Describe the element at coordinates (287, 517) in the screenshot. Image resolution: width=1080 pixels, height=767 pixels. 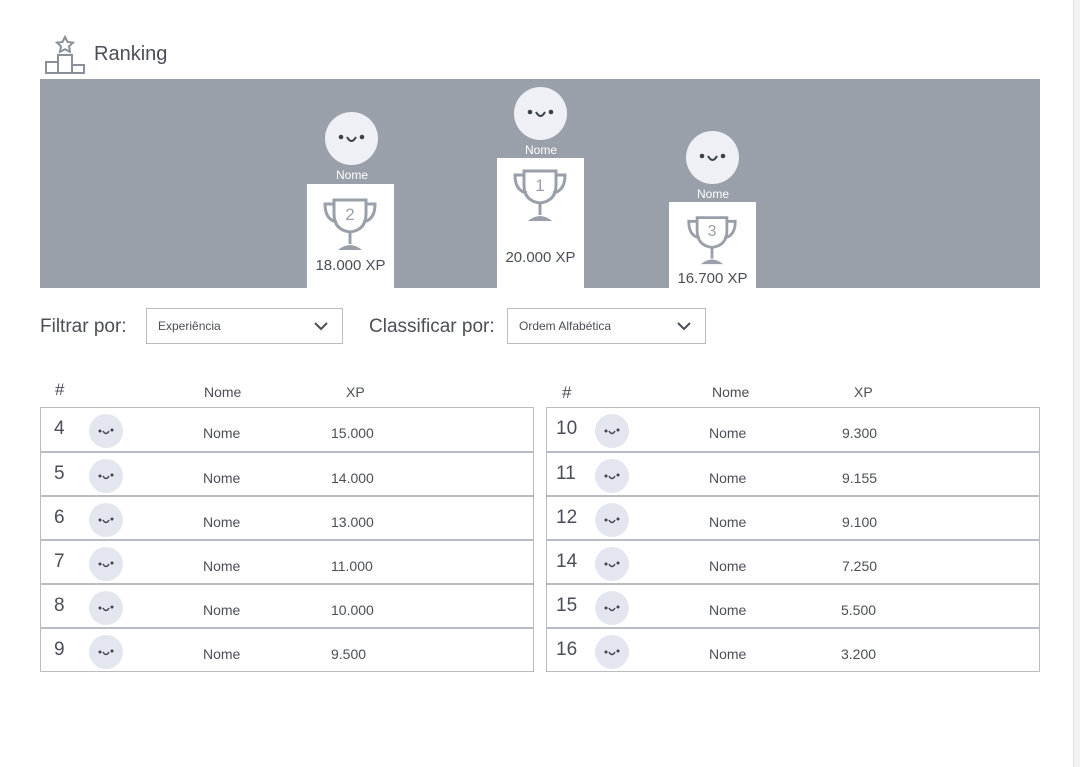
I see `table-row: 6 Nome 13.000` at that location.